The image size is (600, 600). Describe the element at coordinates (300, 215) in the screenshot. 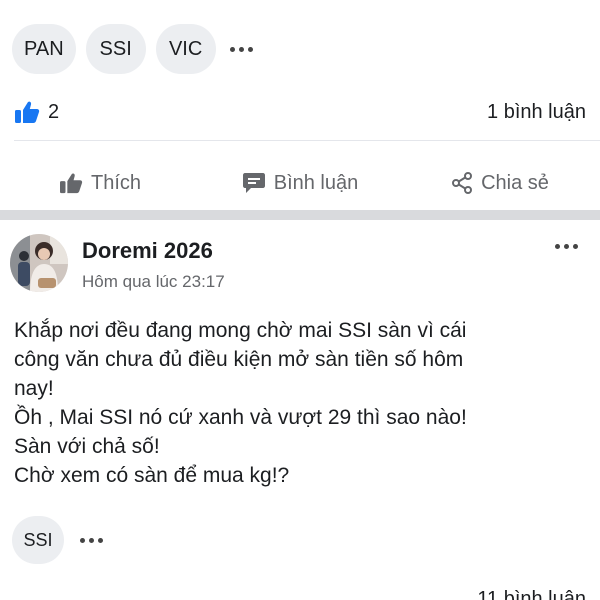

I see `post-separator` at that location.